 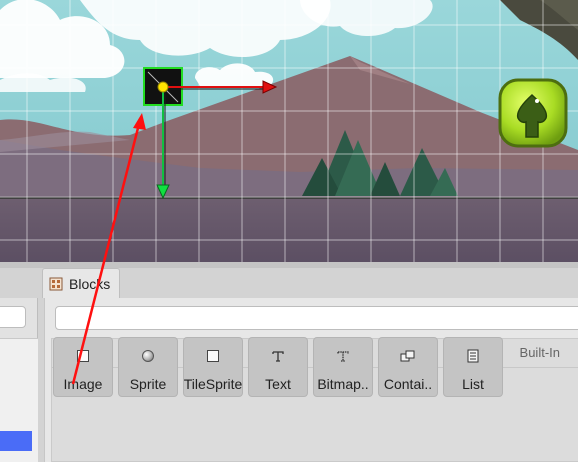 I want to click on pivot-handle, so click(x=163, y=87).